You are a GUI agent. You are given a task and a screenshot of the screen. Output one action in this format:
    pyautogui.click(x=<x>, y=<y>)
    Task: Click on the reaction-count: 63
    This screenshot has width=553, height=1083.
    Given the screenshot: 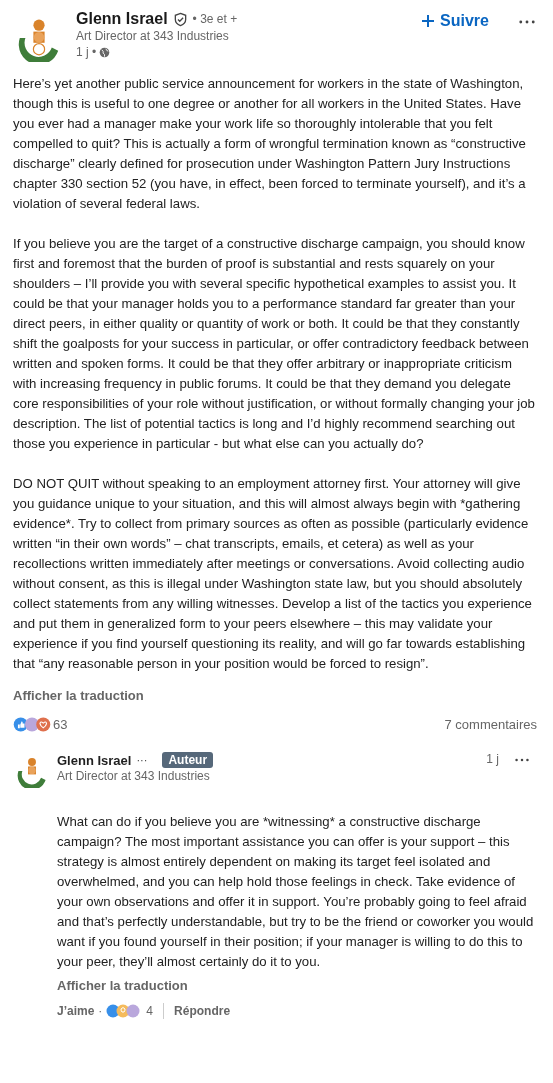 What is the action you would take?
    pyautogui.click(x=60, y=724)
    